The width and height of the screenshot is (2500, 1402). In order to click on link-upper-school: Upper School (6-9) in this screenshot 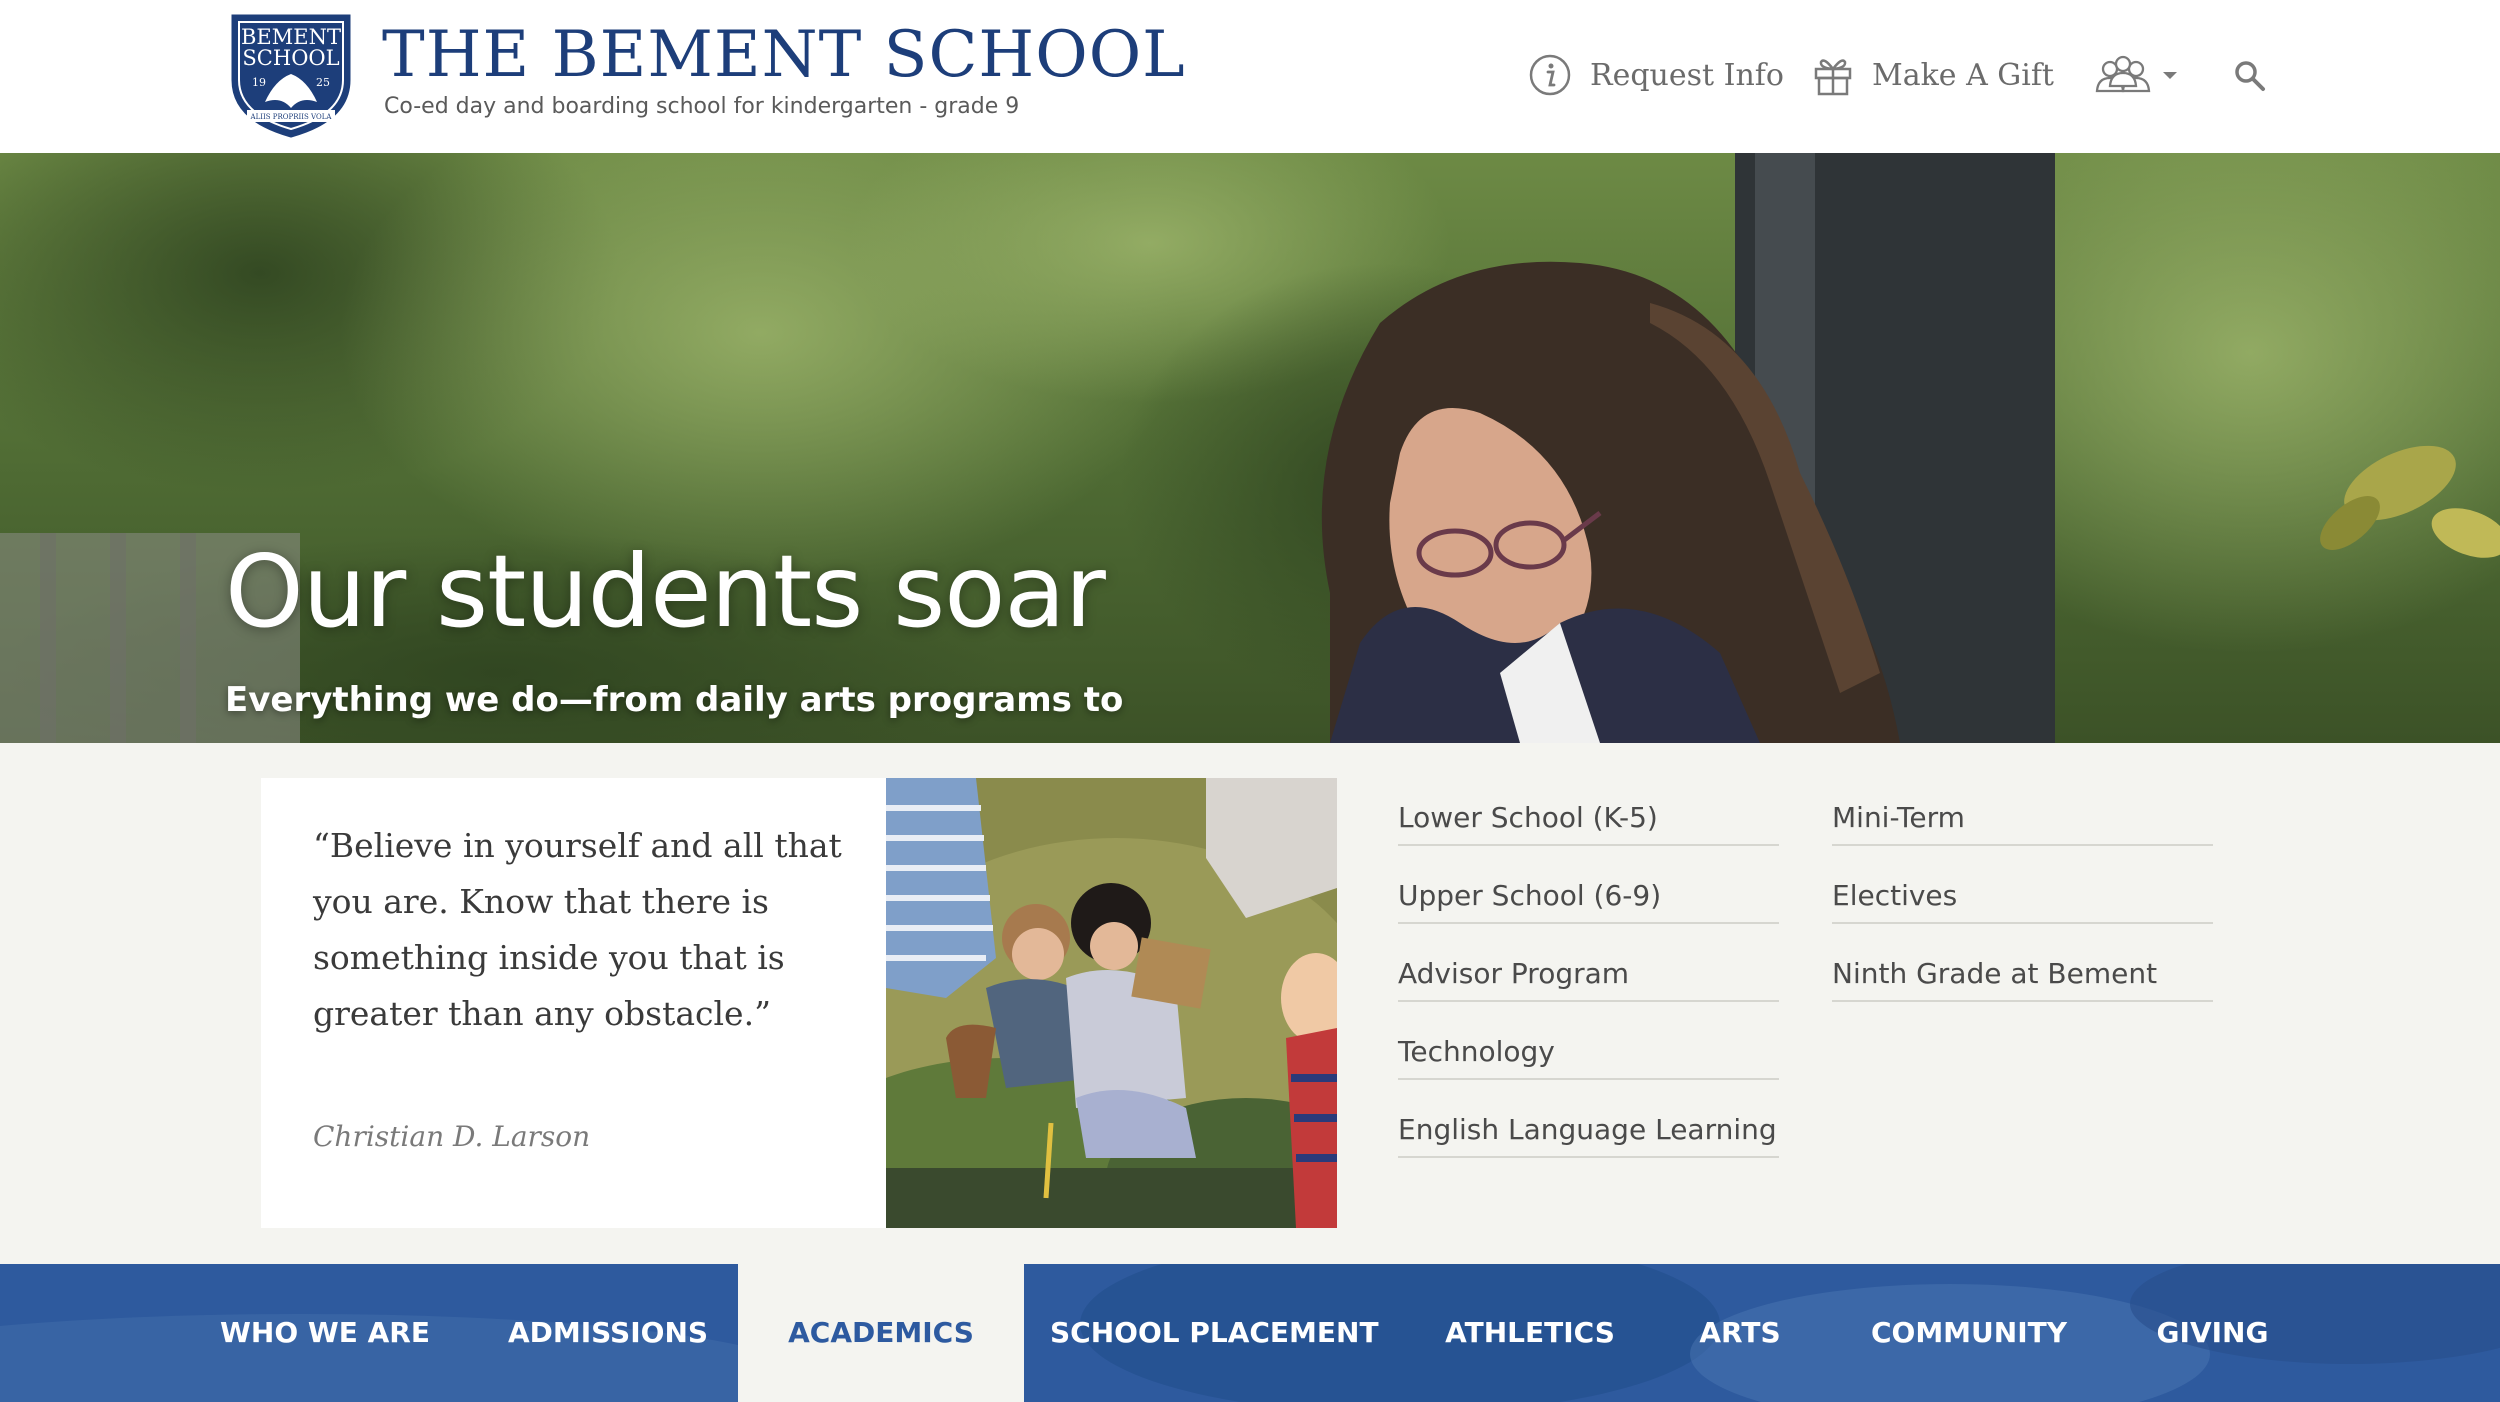, I will do `click(1588, 885)`.